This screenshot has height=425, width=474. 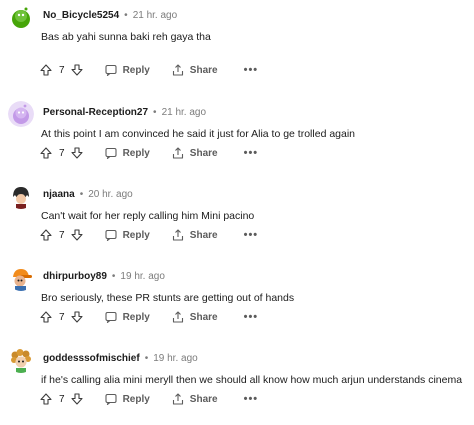 What do you see at coordinates (110, 194) in the screenshot?
I see `timestamp: 20 hr. ago` at bounding box center [110, 194].